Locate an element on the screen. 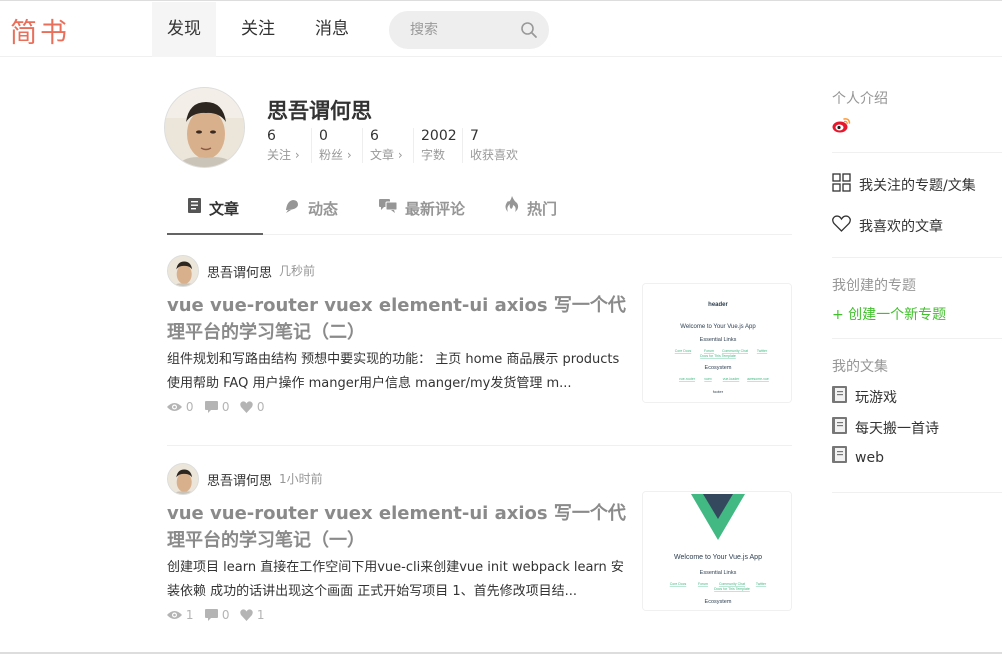  nav-discover: 发现 is located at coordinates (184, 29).